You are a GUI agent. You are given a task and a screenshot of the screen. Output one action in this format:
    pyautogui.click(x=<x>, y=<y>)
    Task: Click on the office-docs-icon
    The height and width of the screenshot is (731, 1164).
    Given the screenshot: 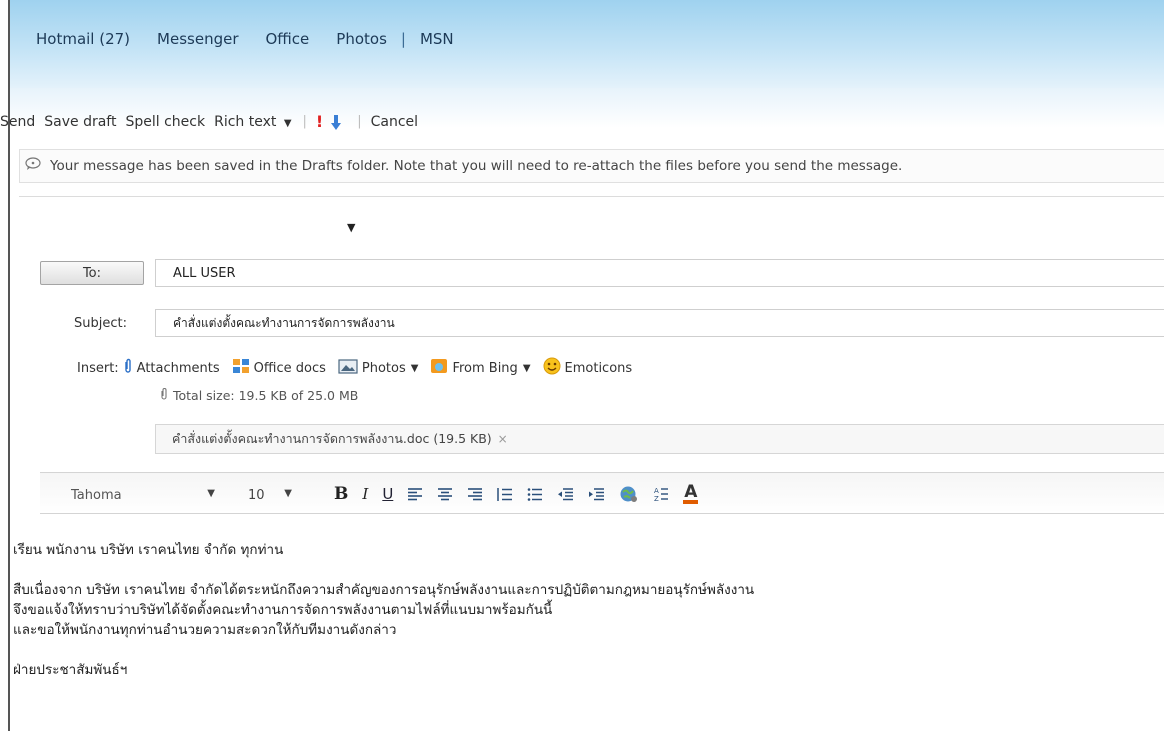 What is the action you would take?
    pyautogui.click(x=243, y=368)
    